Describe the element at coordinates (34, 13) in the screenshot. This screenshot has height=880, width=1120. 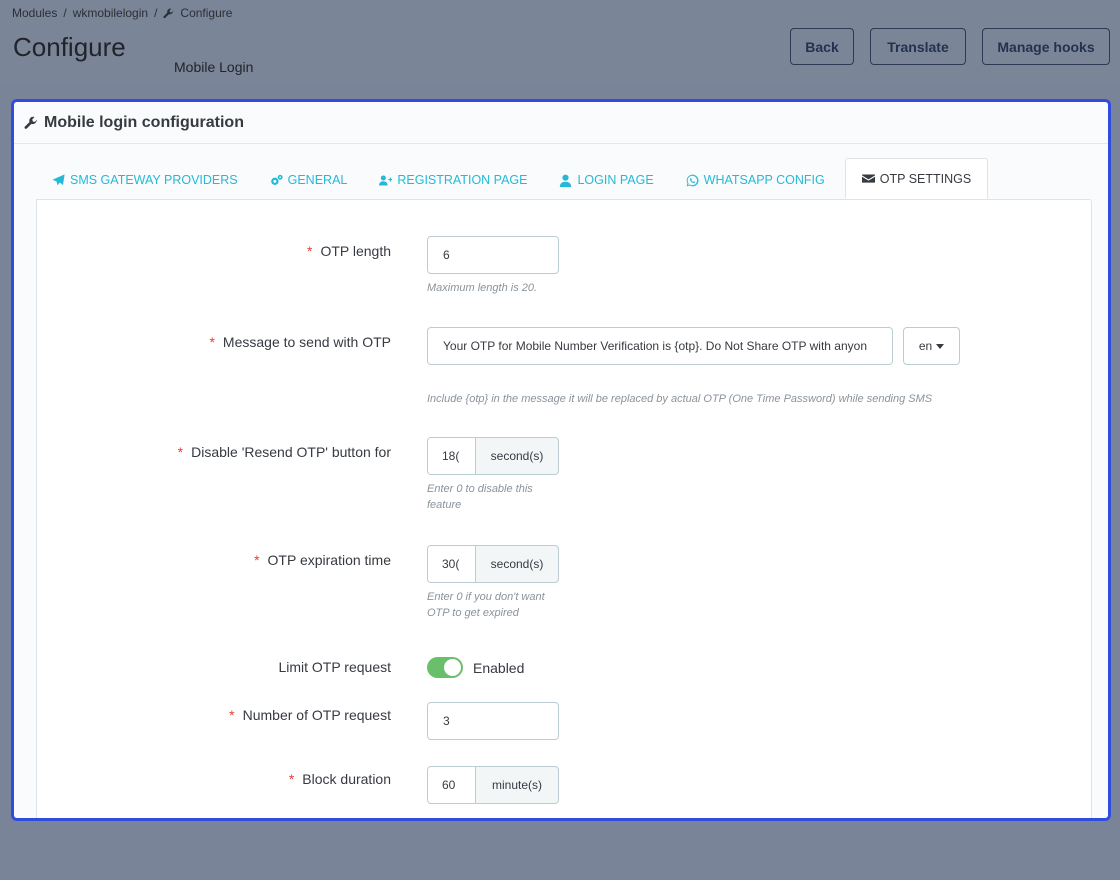
I see `breadcrumb-modules: Modules` at that location.